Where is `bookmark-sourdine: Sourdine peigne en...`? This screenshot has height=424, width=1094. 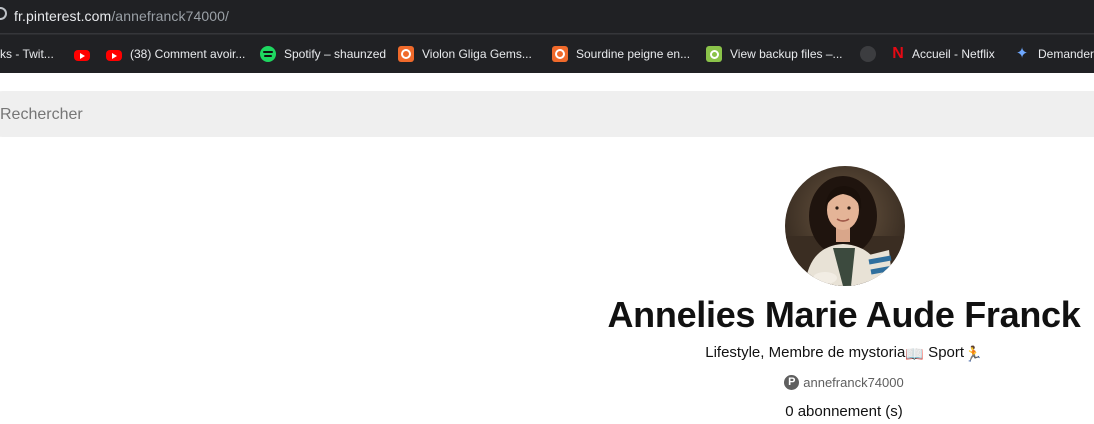
bookmark-sourdine: Sourdine peigne en... is located at coordinates (621, 54).